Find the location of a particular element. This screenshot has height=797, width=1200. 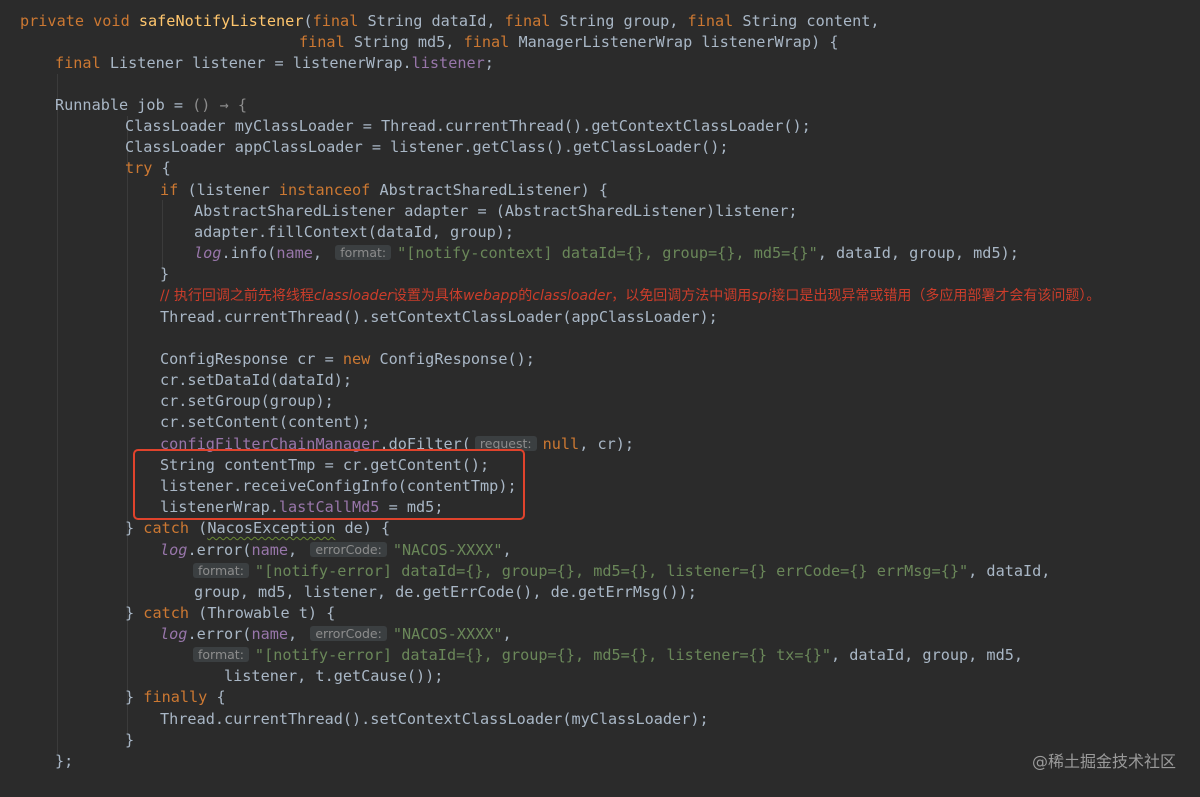

code-token: ; is located at coordinates (489, 63).